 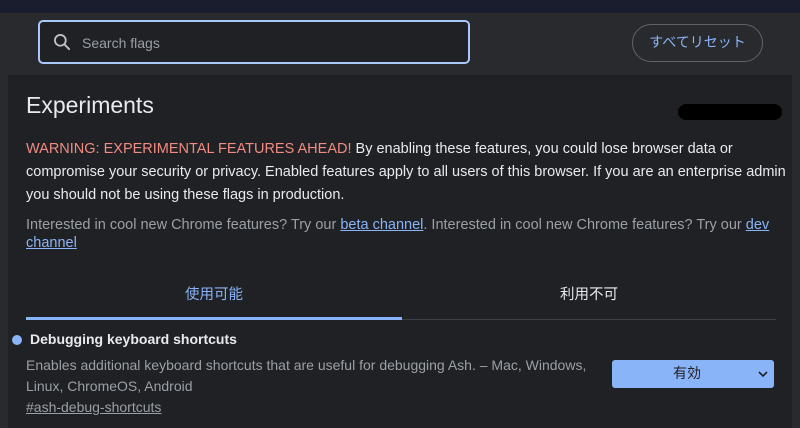 What do you see at coordinates (90, 105) in the screenshot?
I see `page-title: Experiments` at bounding box center [90, 105].